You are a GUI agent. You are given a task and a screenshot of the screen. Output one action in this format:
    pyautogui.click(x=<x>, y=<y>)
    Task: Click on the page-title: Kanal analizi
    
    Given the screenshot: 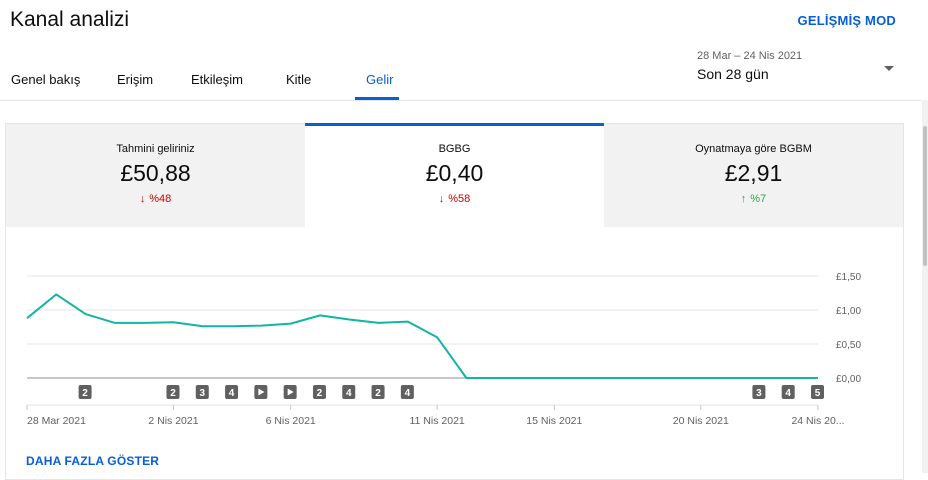 What is the action you would take?
    pyautogui.click(x=69, y=20)
    